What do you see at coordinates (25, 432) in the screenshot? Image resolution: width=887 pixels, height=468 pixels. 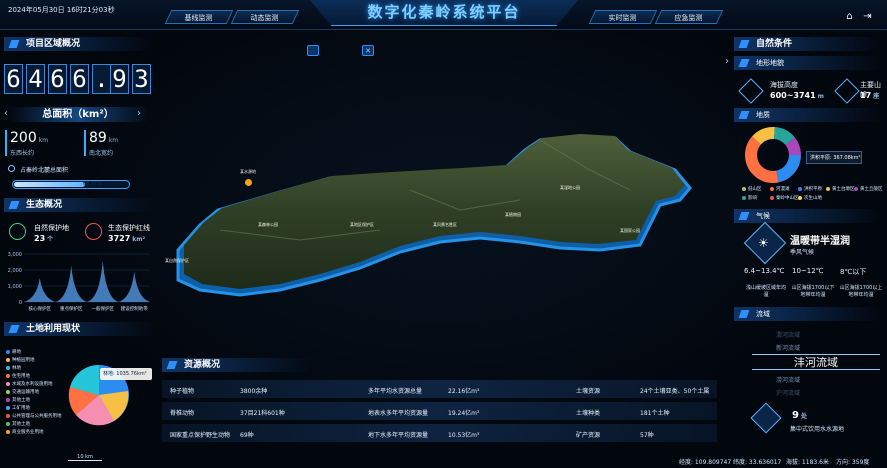 I see `landuse-legend-item: 商业服务业用地` at bounding box center [25, 432].